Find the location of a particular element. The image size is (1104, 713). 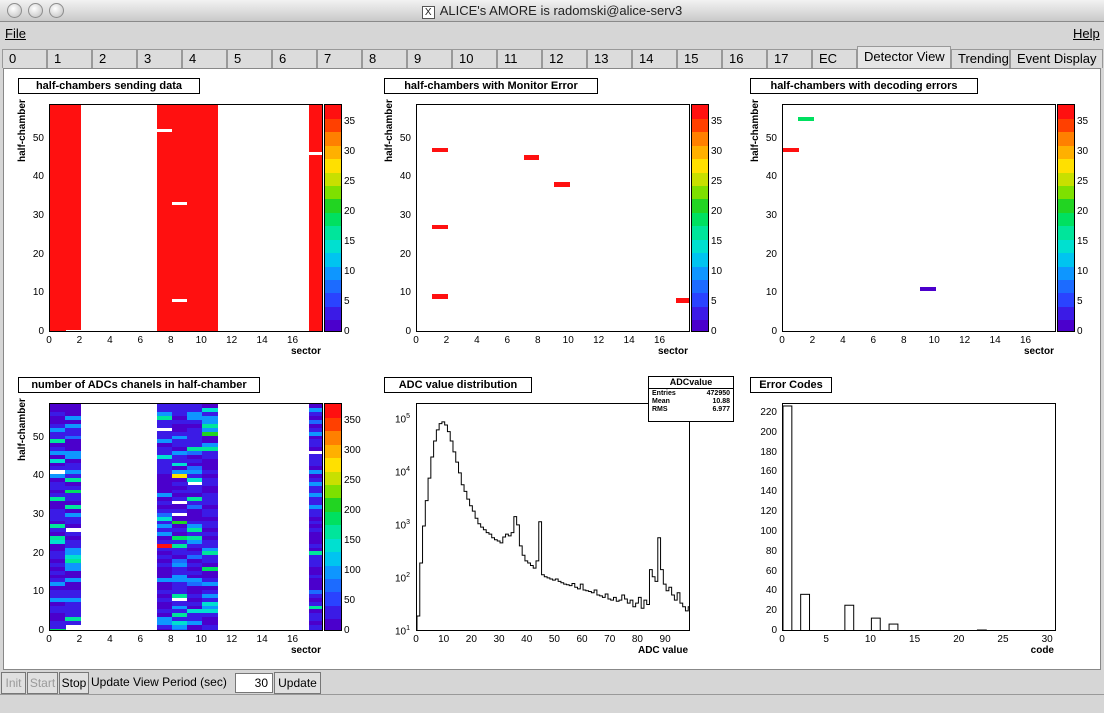

tab-14: 14 is located at coordinates (654, 58).